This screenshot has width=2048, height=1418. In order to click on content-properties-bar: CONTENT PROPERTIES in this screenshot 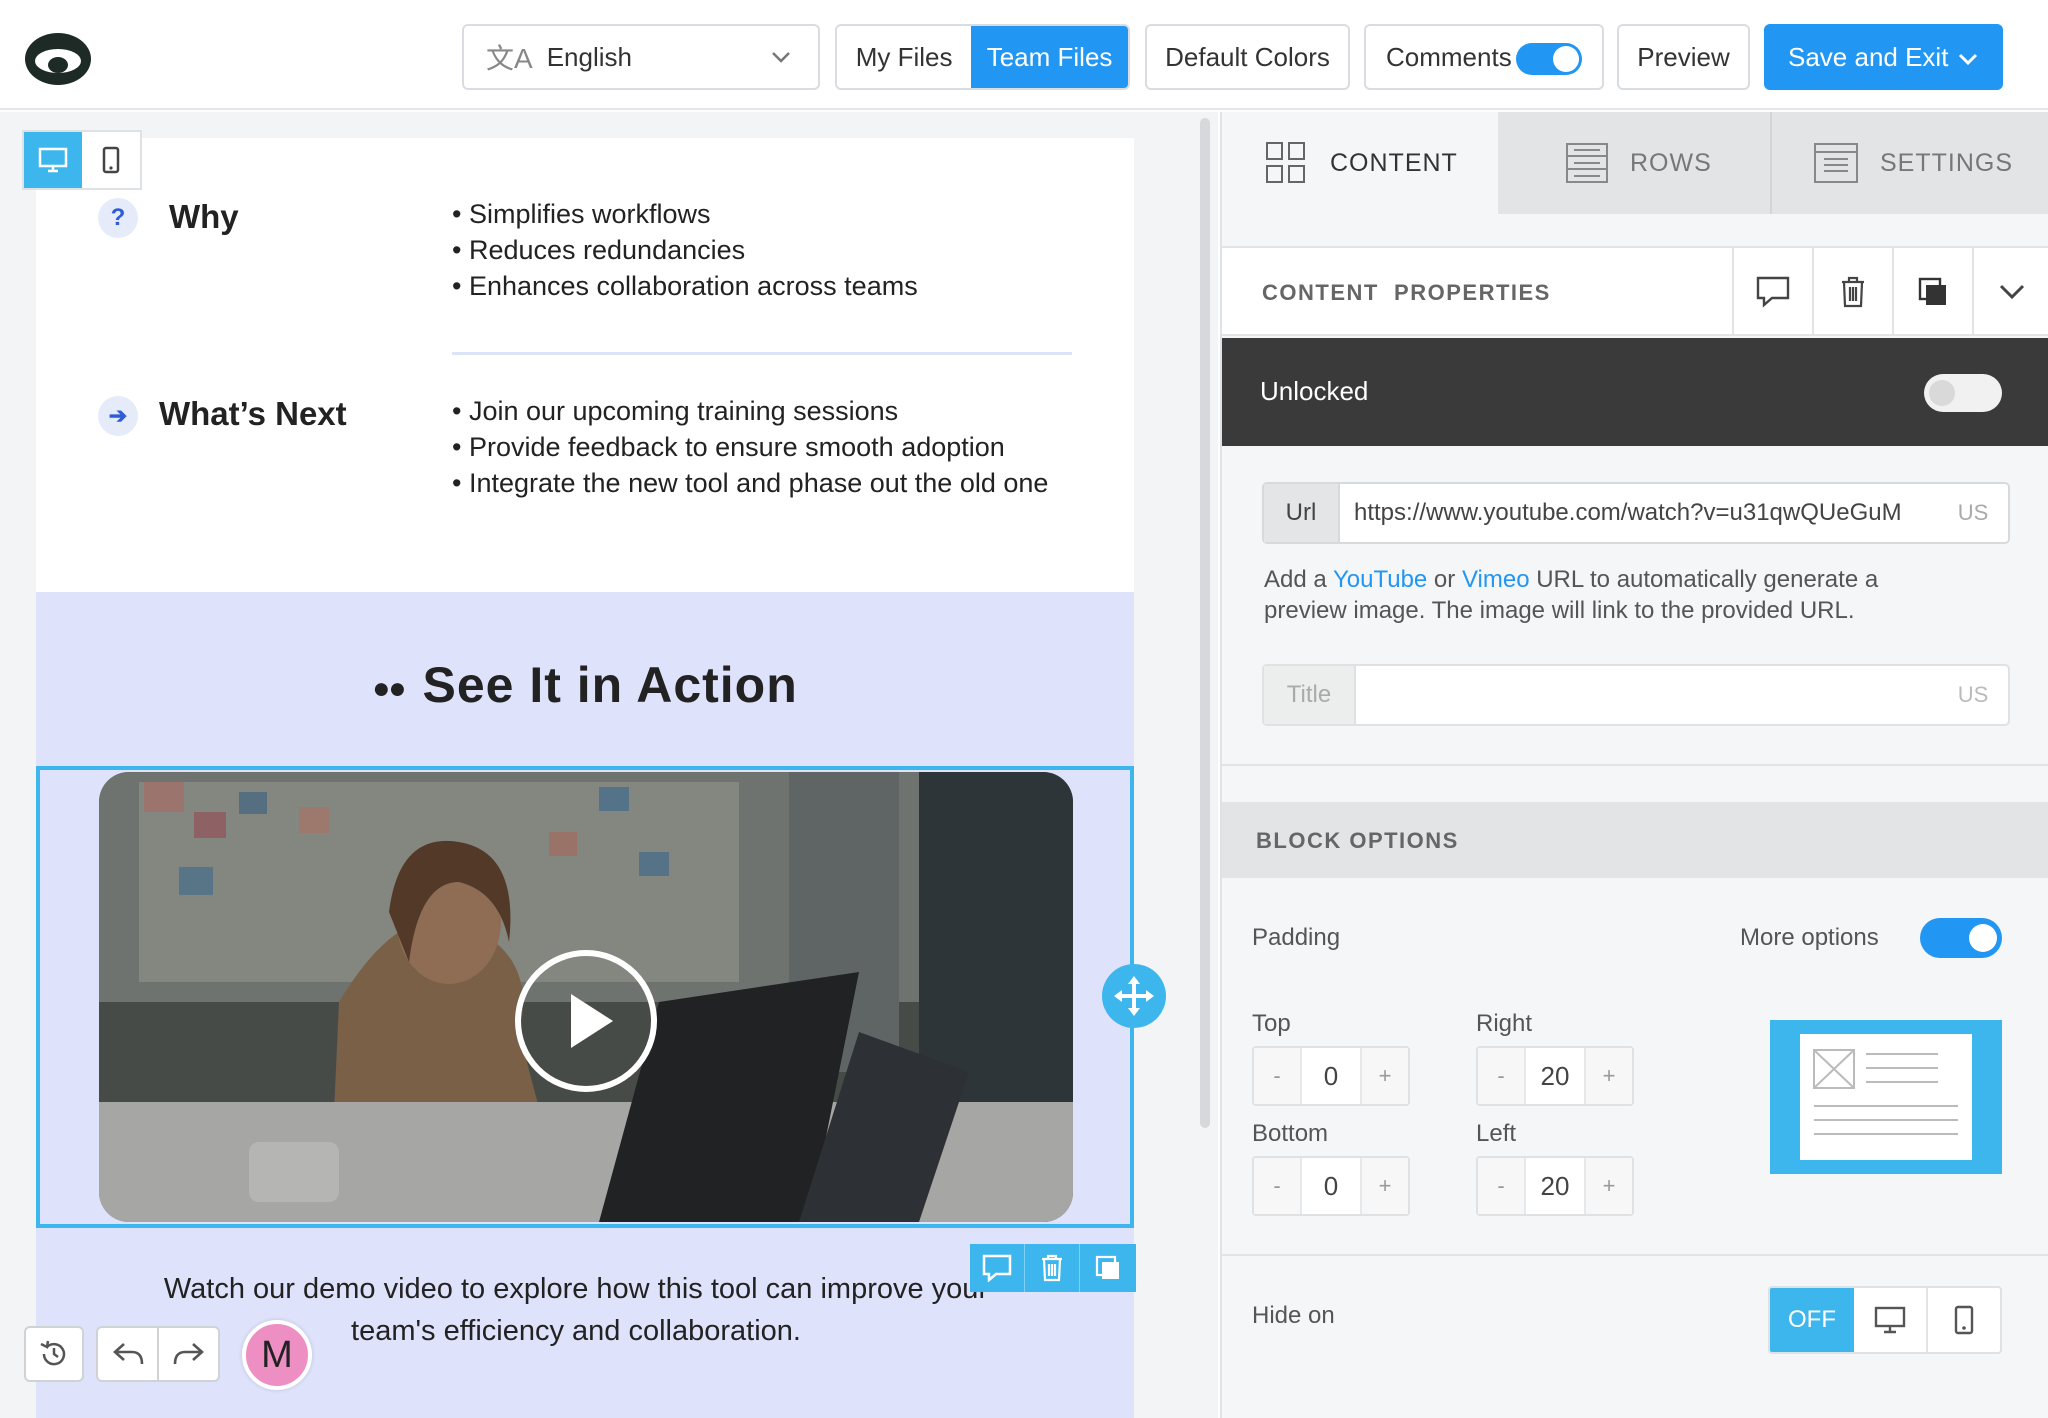, I will do `click(1635, 291)`.